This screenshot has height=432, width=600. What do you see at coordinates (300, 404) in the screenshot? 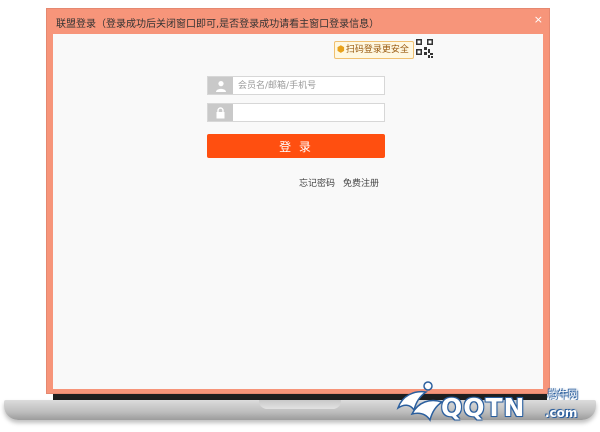
I see `laptop-notch` at bounding box center [300, 404].